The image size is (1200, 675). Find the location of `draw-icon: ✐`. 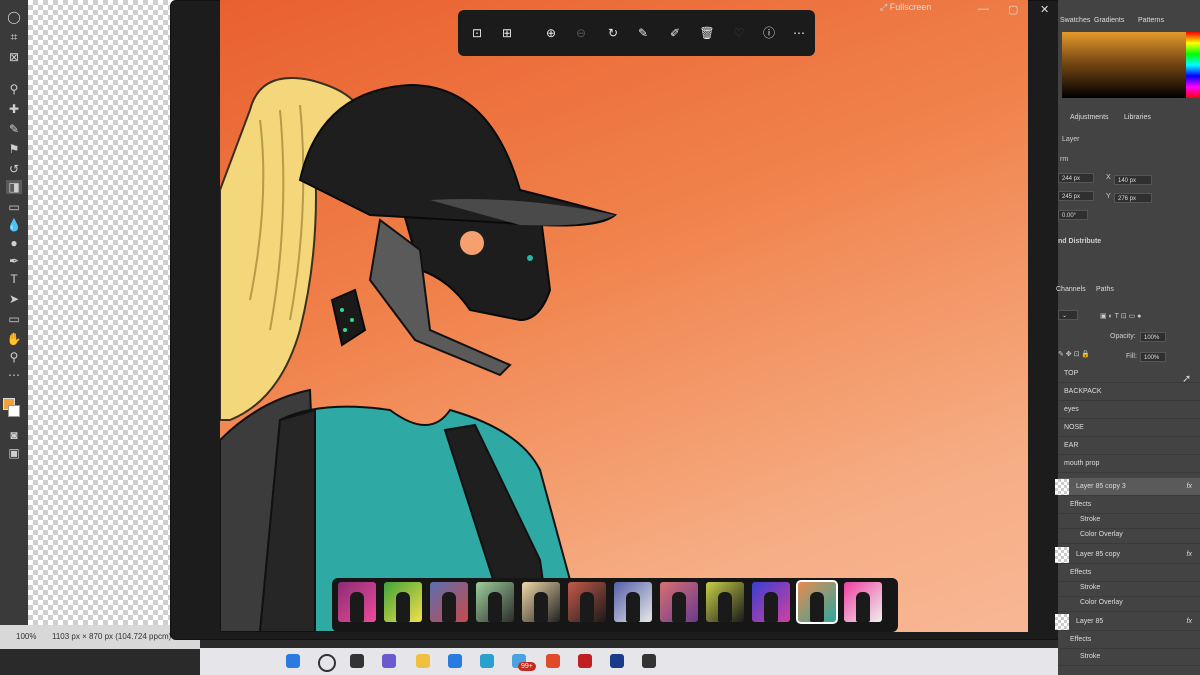

draw-icon: ✐ is located at coordinates (675, 33).